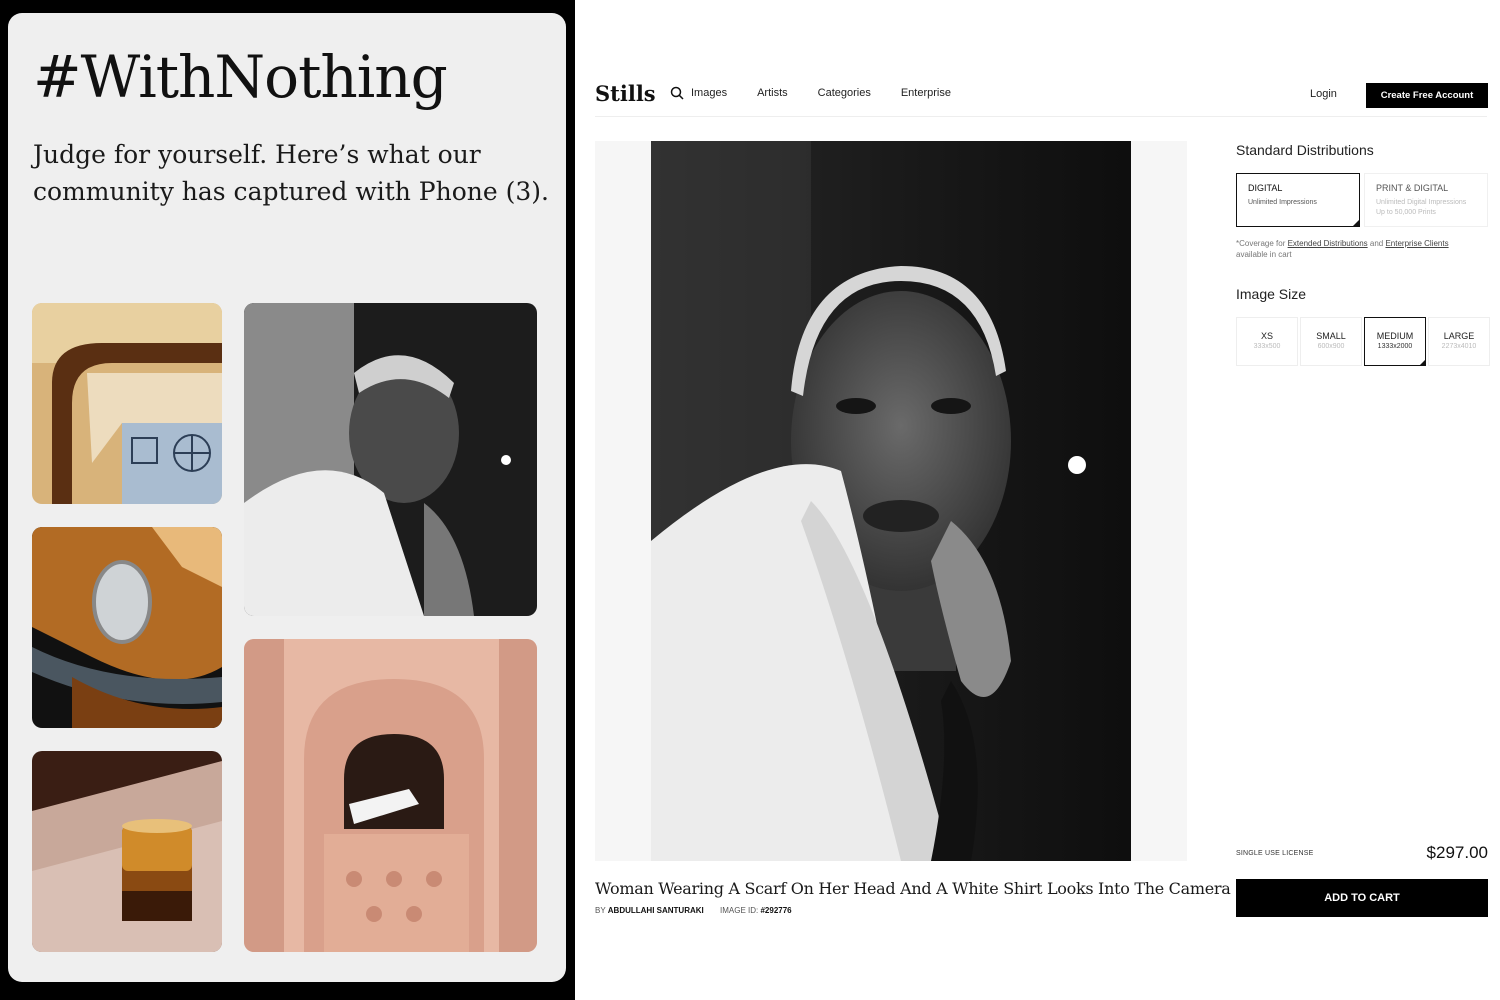  Describe the element at coordinates (772, 93) in the screenshot. I see `nav-artists: Artists` at that location.